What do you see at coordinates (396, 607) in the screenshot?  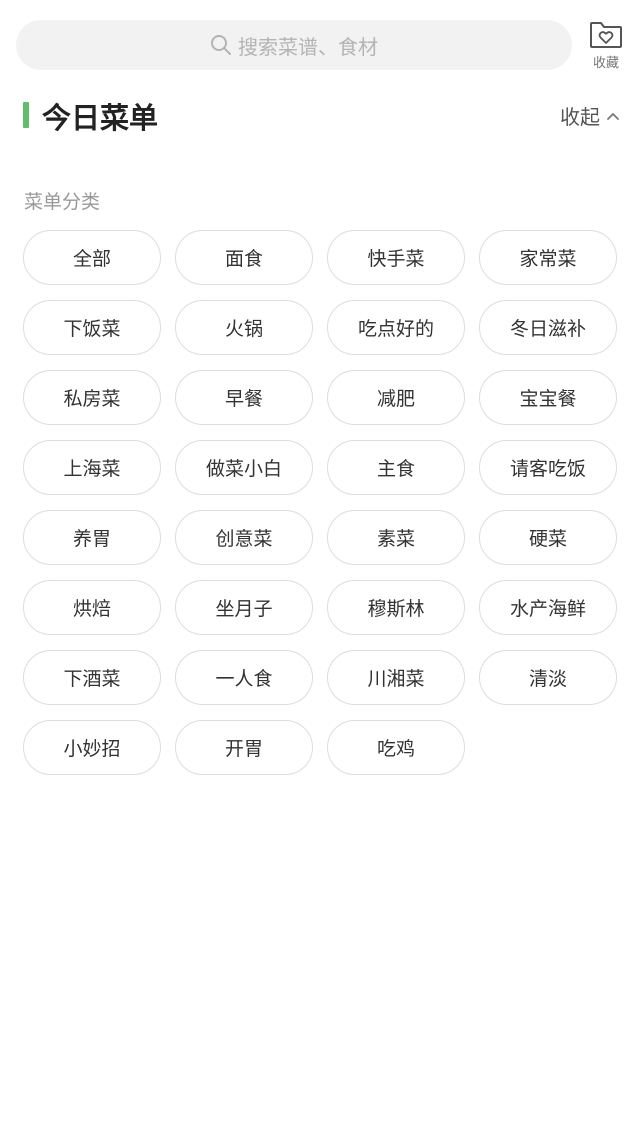 I see `category-pill: 穆斯林` at bounding box center [396, 607].